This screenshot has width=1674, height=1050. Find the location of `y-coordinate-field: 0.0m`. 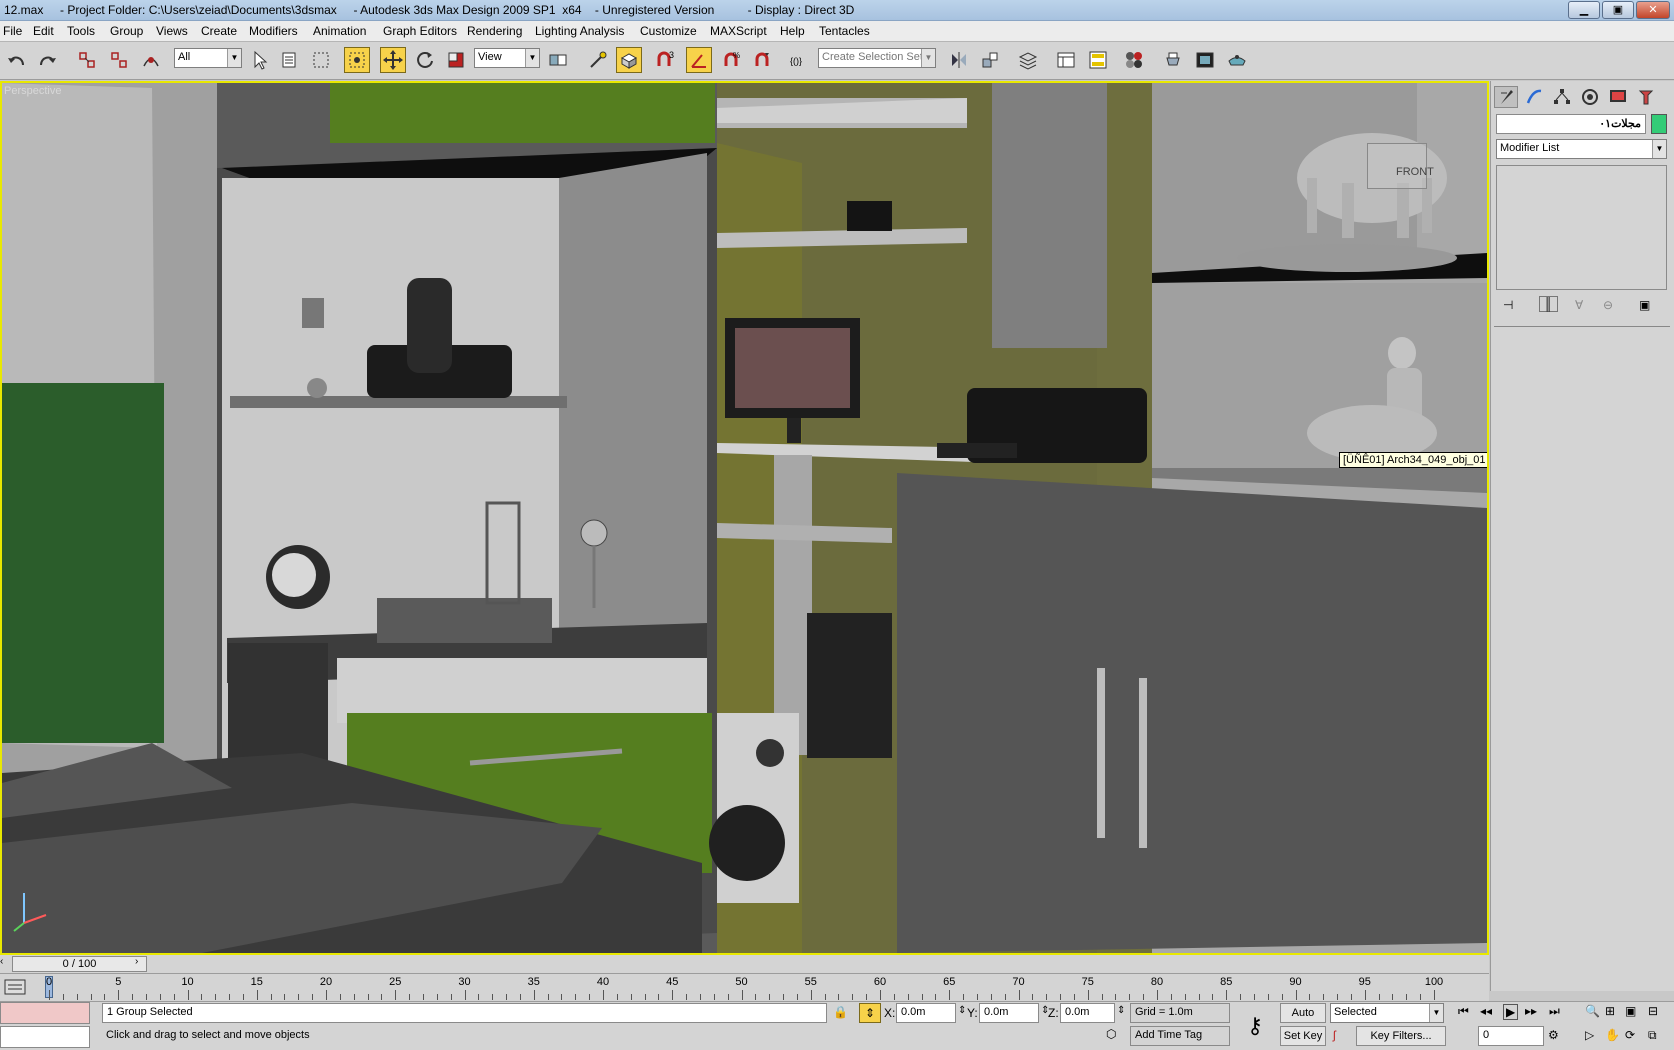

y-coordinate-field: 0.0m is located at coordinates (1009, 1013).